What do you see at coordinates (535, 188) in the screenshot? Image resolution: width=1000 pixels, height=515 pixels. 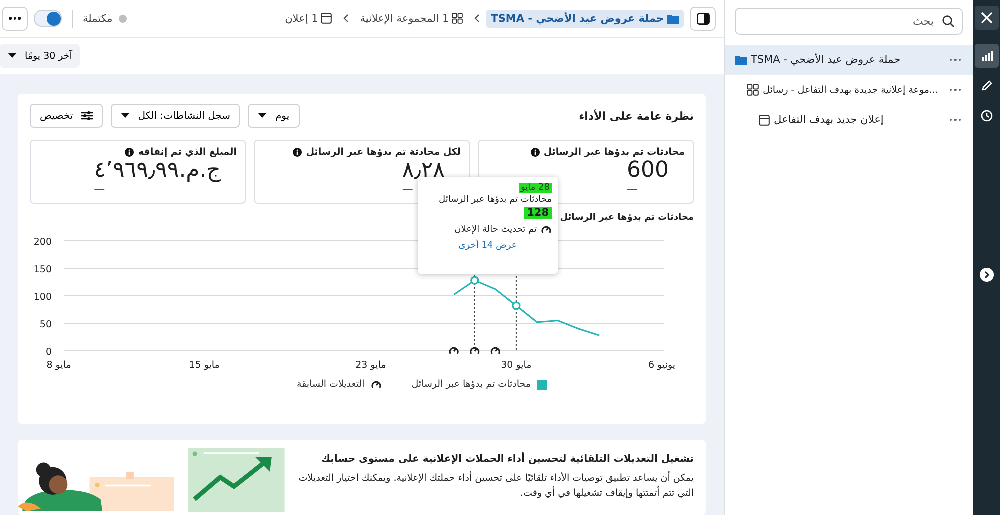 I see `tooltip-date: 28 مايو` at bounding box center [535, 188].